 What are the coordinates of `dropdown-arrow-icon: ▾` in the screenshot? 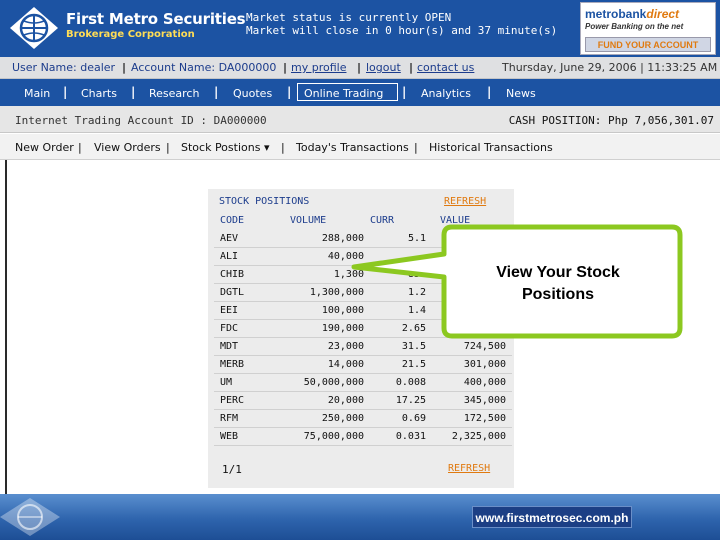 It's located at (266, 147).